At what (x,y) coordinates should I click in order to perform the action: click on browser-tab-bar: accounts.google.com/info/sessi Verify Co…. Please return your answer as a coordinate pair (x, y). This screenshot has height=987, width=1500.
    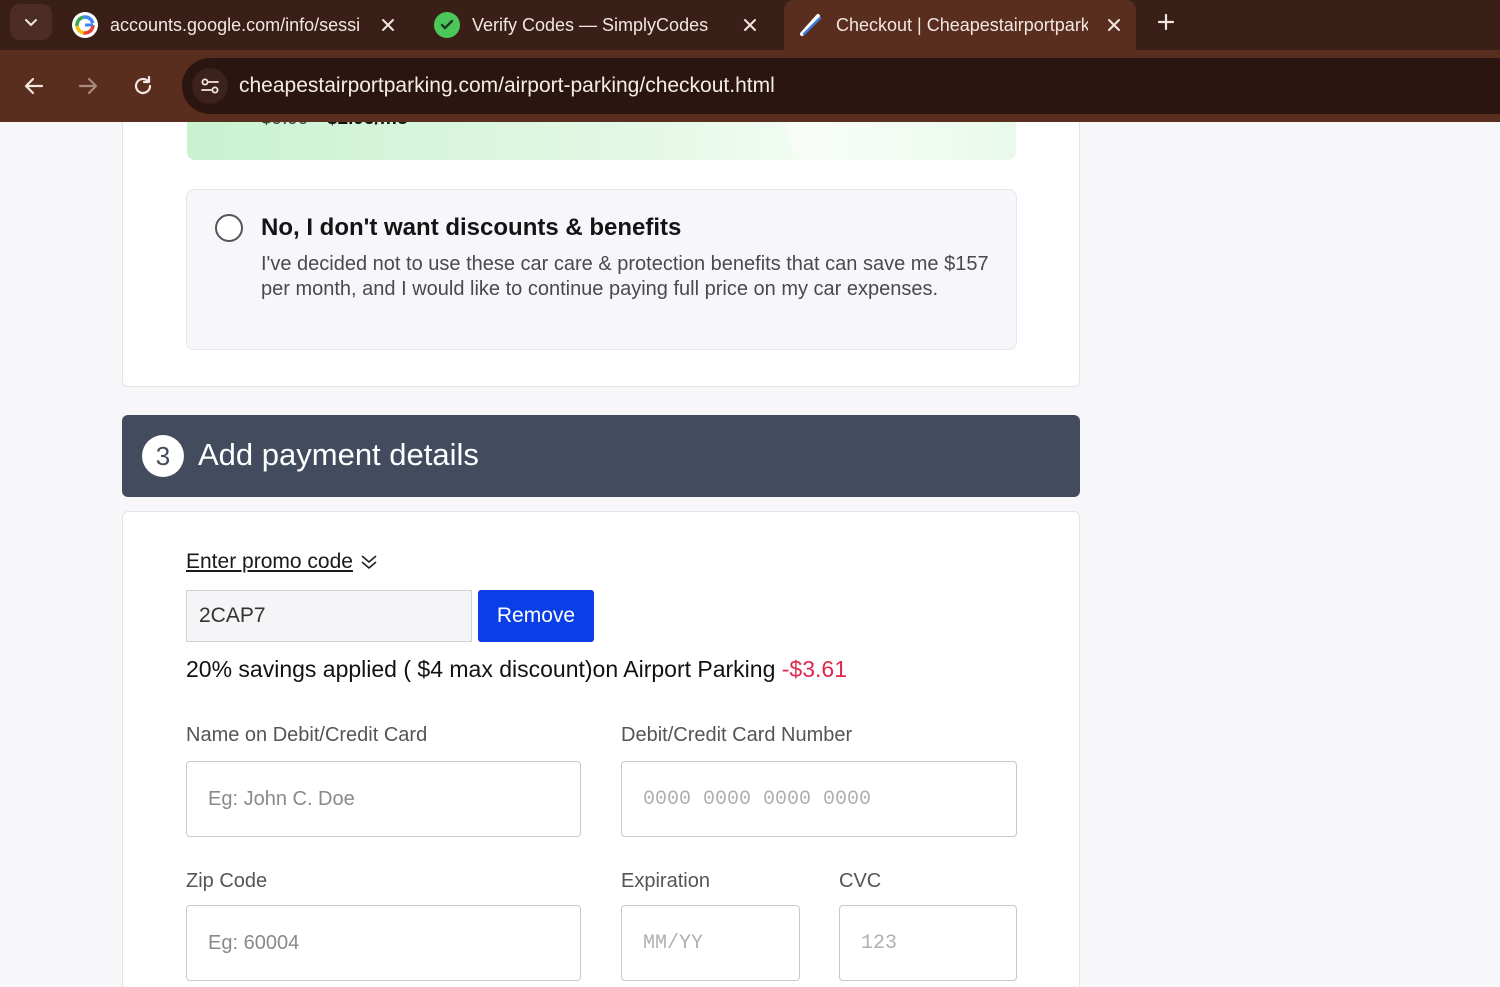
    Looking at the image, I should click on (750, 25).